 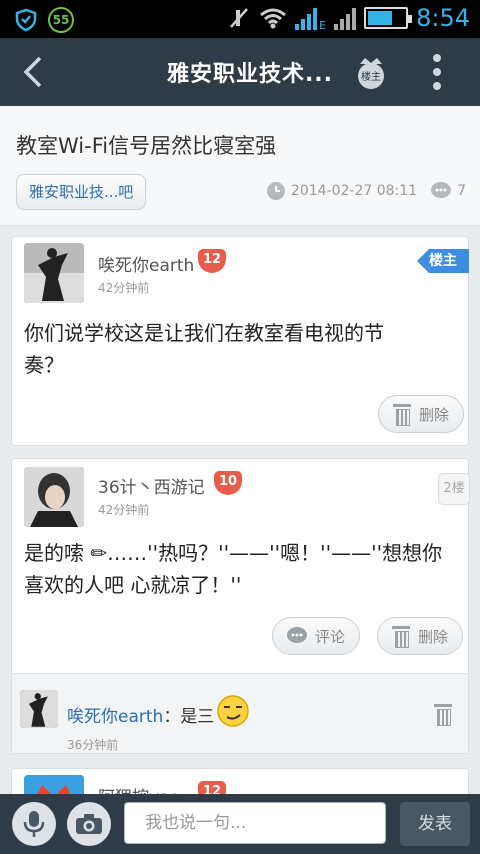 What do you see at coordinates (371, 76) in the screenshot?
I see `crown-label: 楼主` at bounding box center [371, 76].